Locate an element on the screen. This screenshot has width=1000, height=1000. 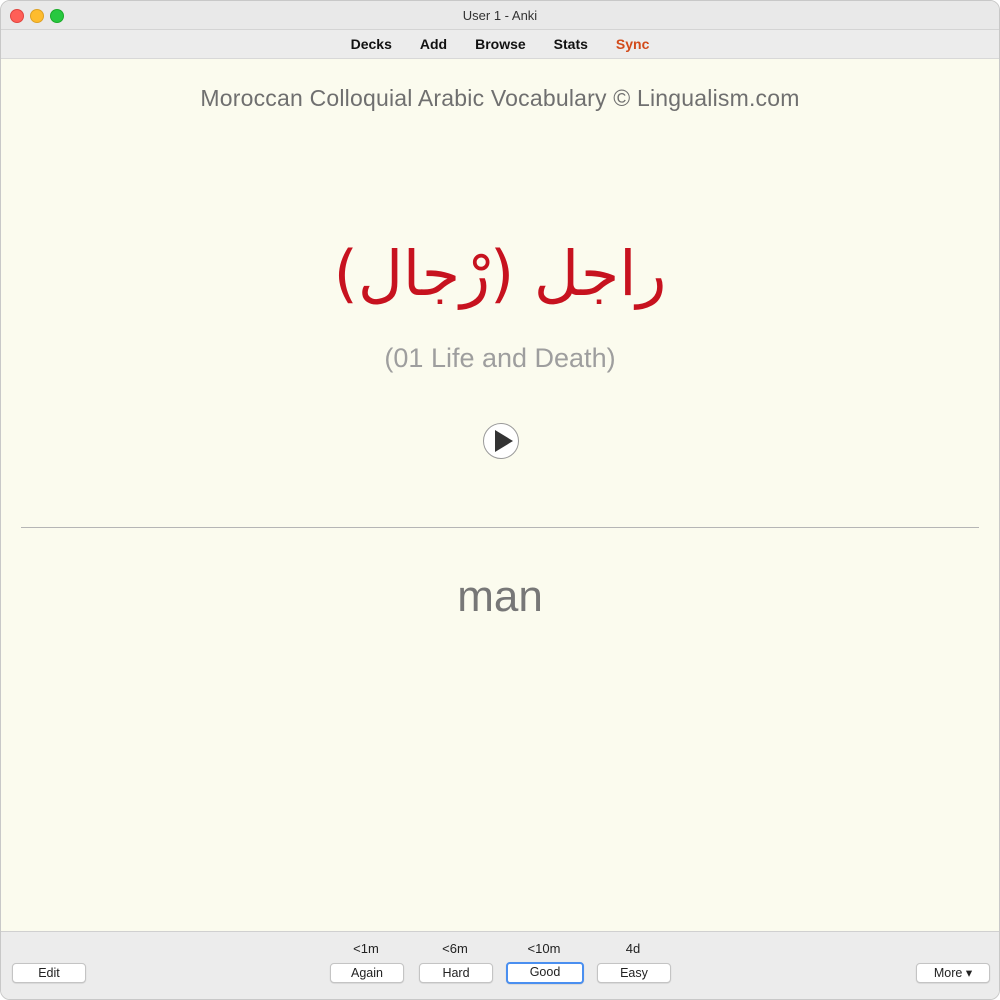
easy-button: Easy is located at coordinates (634, 973).